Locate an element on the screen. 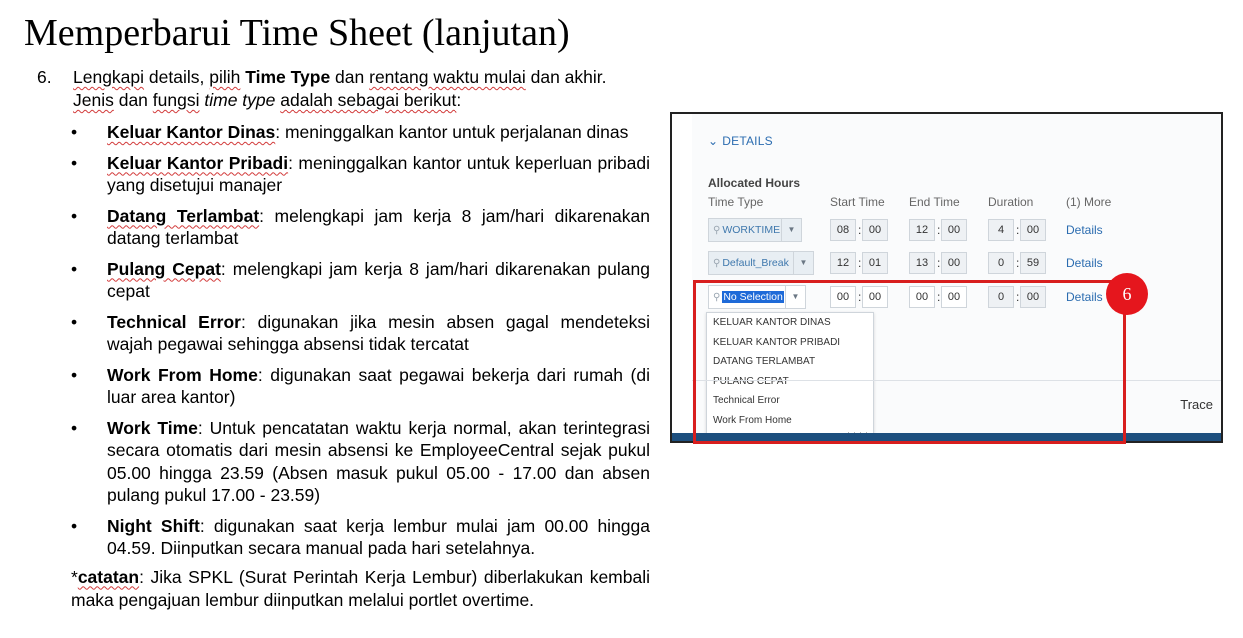  time-type-term: Work From Home is located at coordinates (182, 374).